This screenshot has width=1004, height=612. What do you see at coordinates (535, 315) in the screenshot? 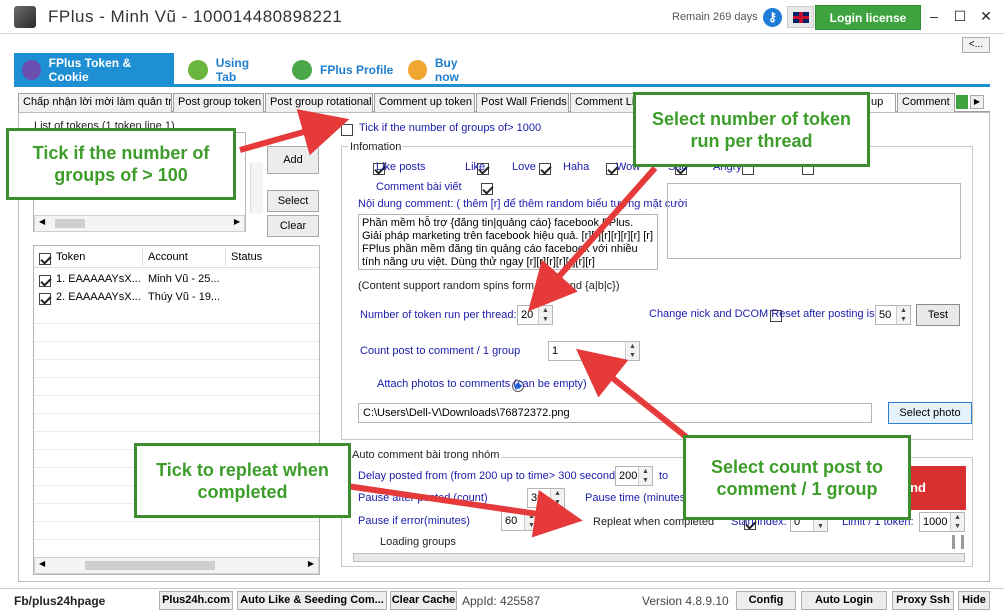
I see `token-per-thread-spinner: 20 ▲ ▼` at bounding box center [535, 315].